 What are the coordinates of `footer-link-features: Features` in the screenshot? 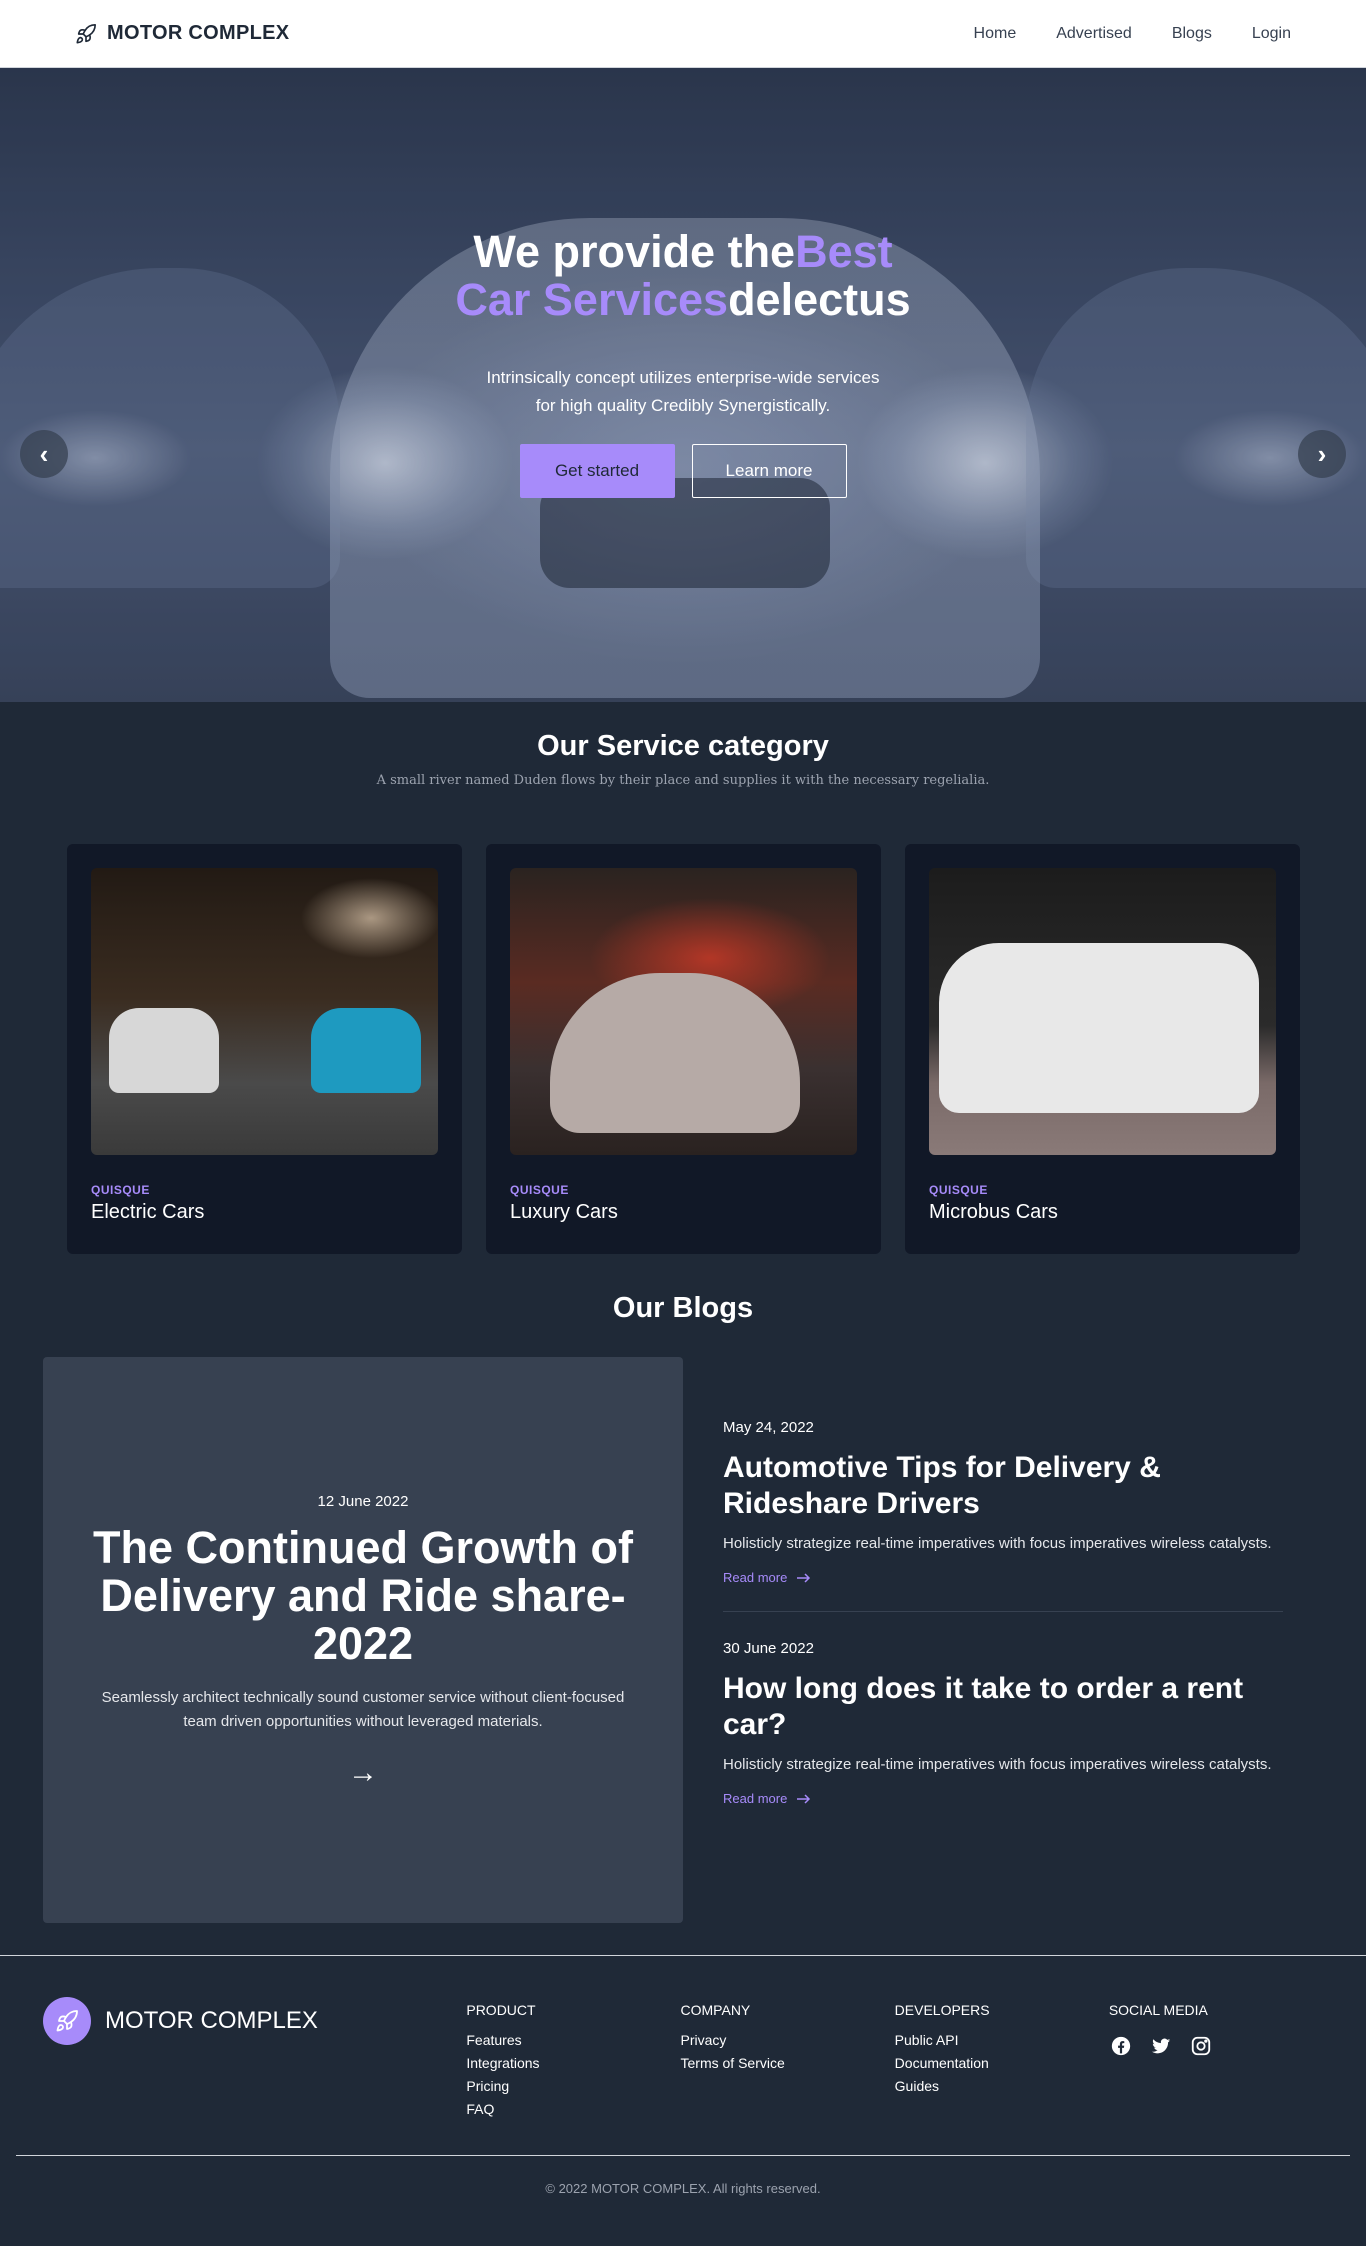 It's located at (573, 2040).